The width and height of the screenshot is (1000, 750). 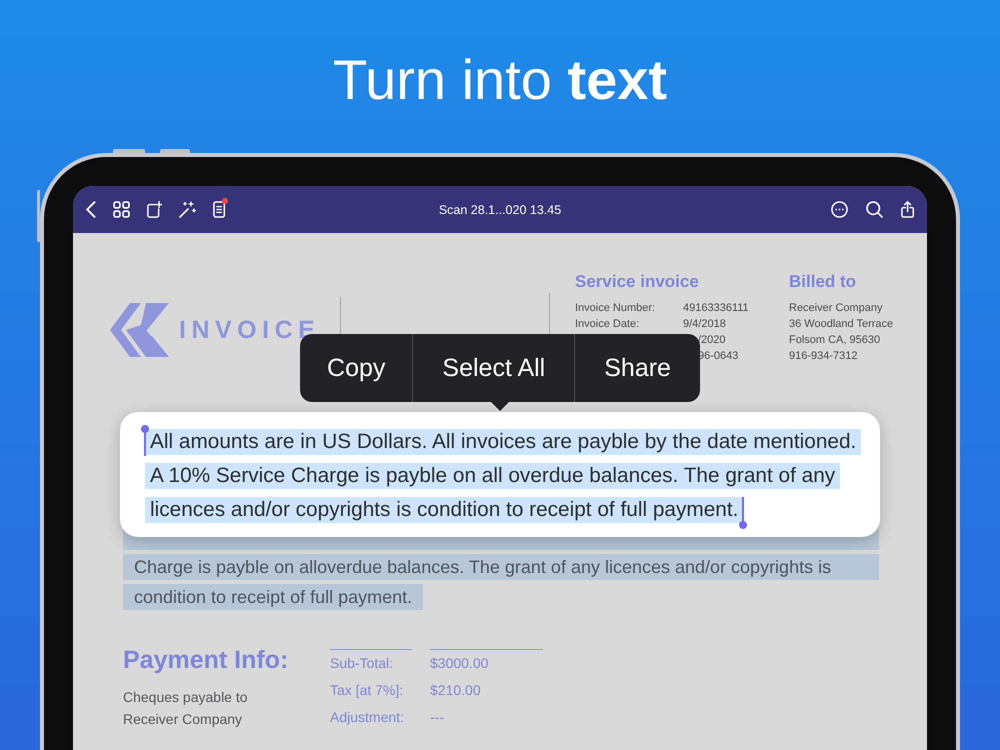 What do you see at coordinates (121, 209) in the screenshot?
I see `grid-icon` at bounding box center [121, 209].